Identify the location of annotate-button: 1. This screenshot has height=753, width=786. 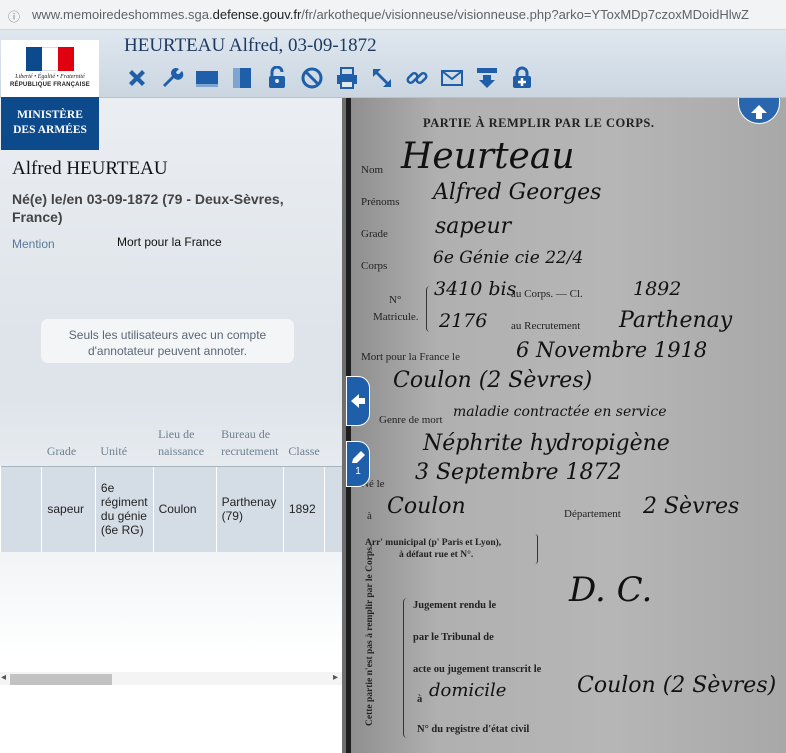
(358, 464).